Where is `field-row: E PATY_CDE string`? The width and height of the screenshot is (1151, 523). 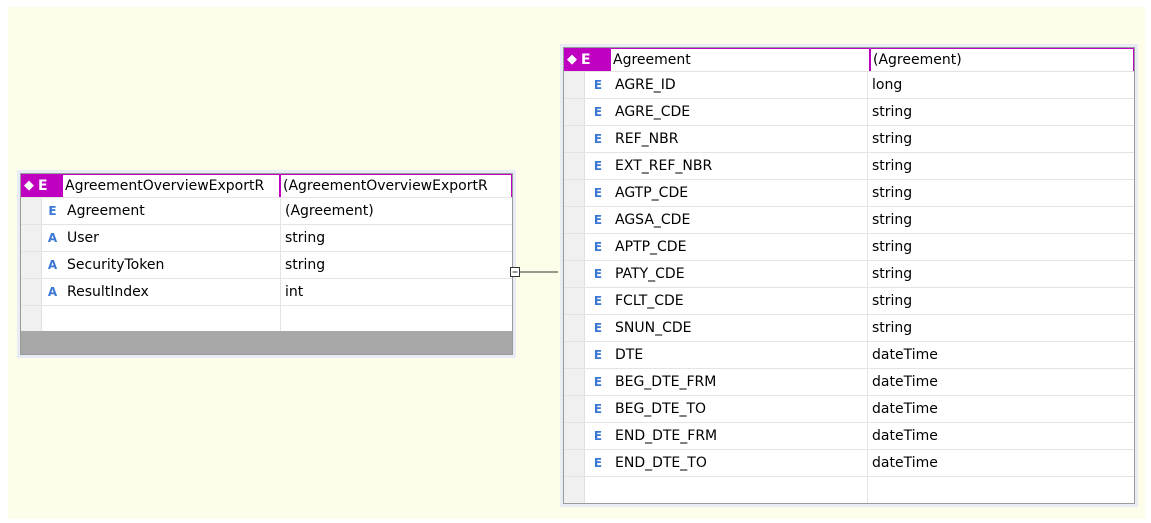
field-row: E PATY_CDE string is located at coordinates (849, 273).